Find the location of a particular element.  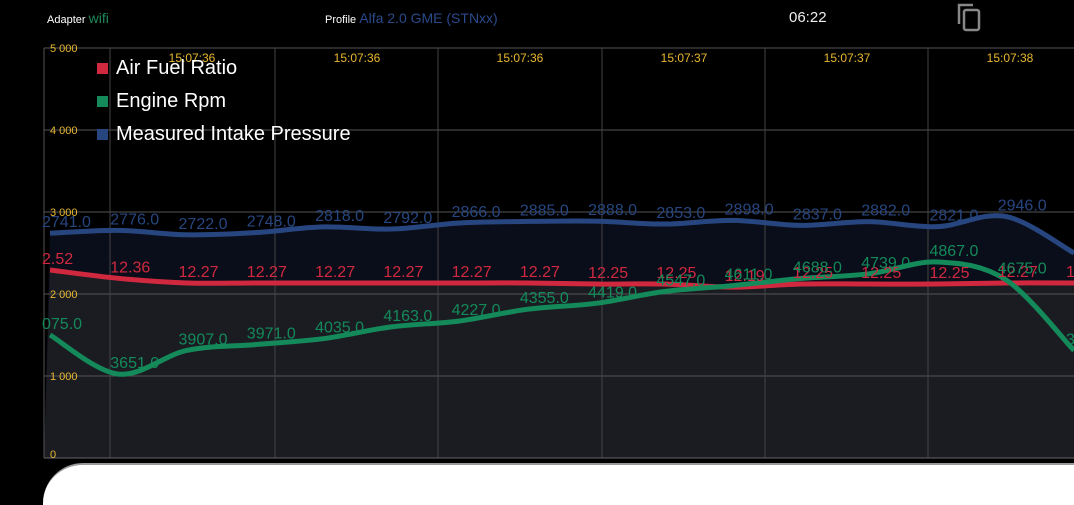

x-tick-label: 15:07:38 is located at coordinates (1010, 58).